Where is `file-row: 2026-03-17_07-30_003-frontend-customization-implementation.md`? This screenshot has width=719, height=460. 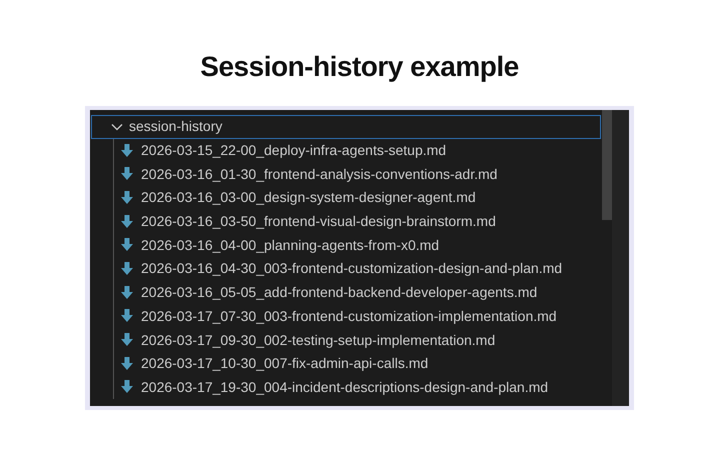 file-row: 2026-03-17_07-30_003-frontend-customization-implementation.md is located at coordinates (361, 316).